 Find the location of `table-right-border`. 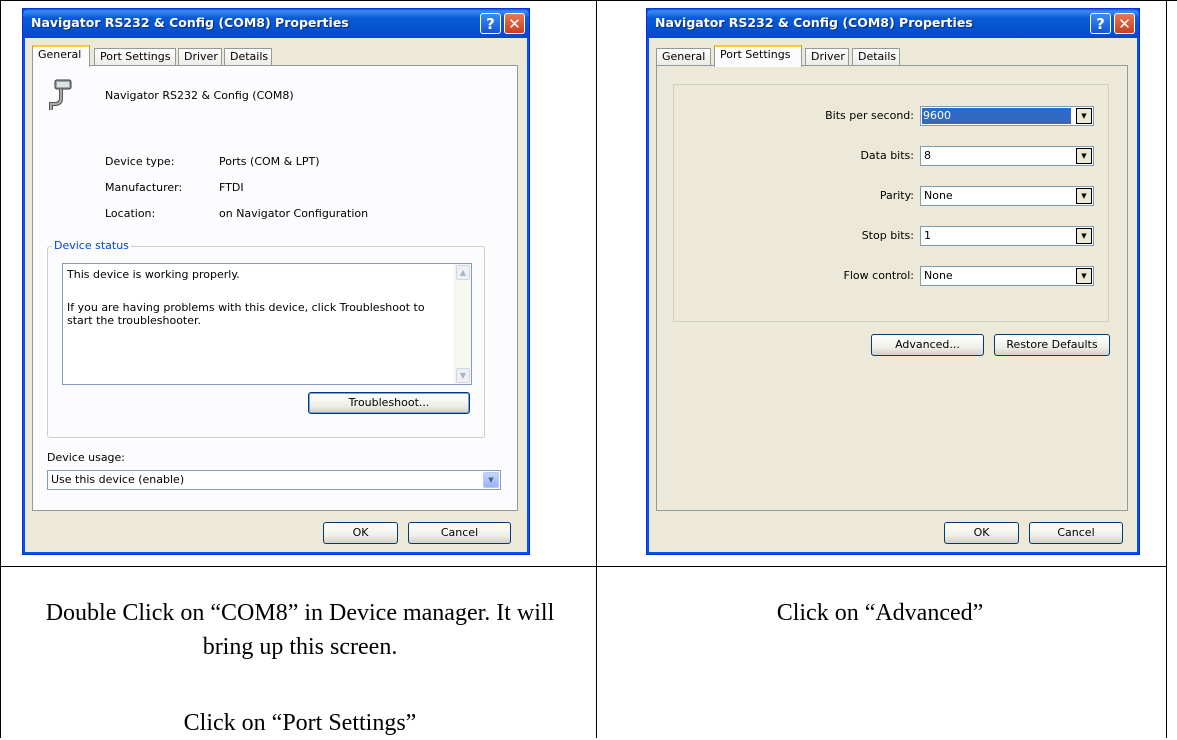

table-right-border is located at coordinates (1166, 369).